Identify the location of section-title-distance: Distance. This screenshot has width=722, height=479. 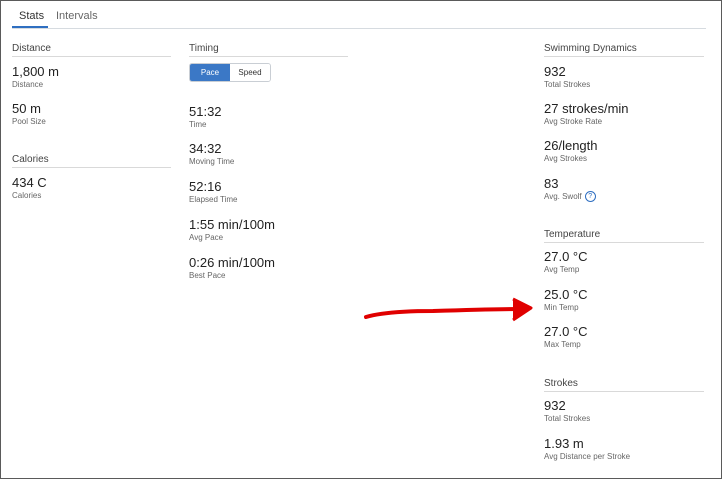
(91, 50).